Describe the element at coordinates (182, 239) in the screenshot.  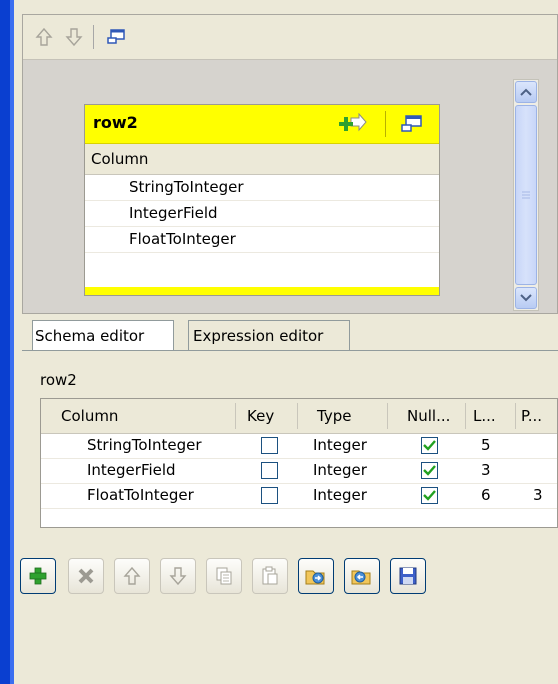
I see `list-item-label: FloatToInteger` at that location.